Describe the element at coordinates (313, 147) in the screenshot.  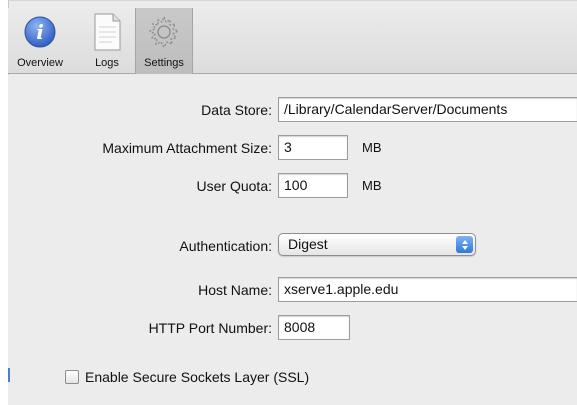
I see `max-attachment-field: 3` at that location.